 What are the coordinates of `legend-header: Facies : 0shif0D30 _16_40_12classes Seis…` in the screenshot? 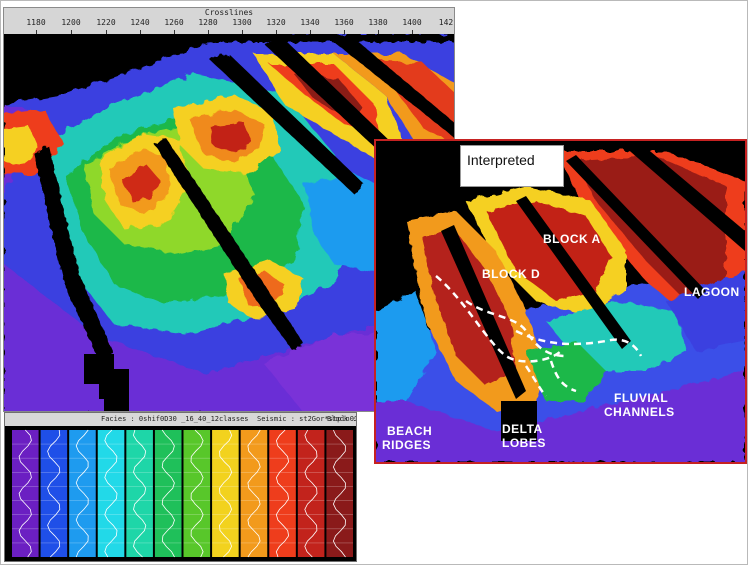 It's located at (180, 419).